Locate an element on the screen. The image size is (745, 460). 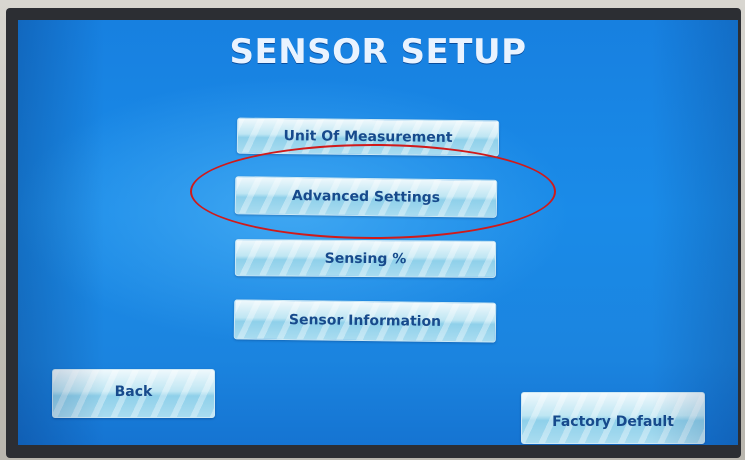
advanced-settings-button: Advanced Settings is located at coordinates (366, 197).